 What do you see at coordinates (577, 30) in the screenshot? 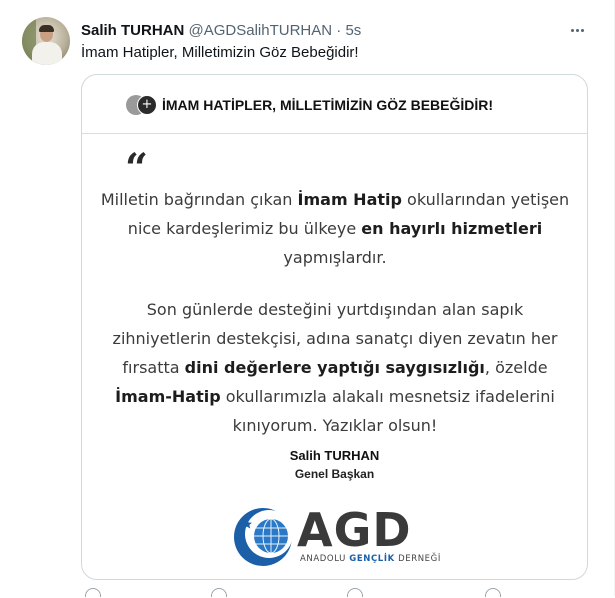
I see `more-horizontal-icon` at bounding box center [577, 30].